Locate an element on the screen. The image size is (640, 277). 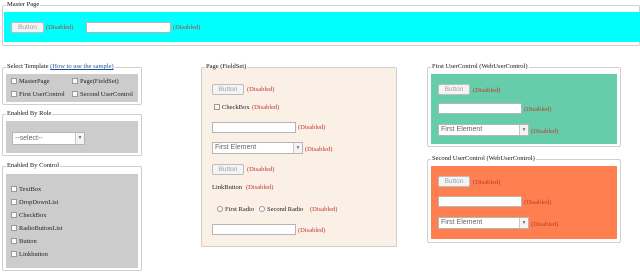
second-uc-textbox is located at coordinates (480, 201).